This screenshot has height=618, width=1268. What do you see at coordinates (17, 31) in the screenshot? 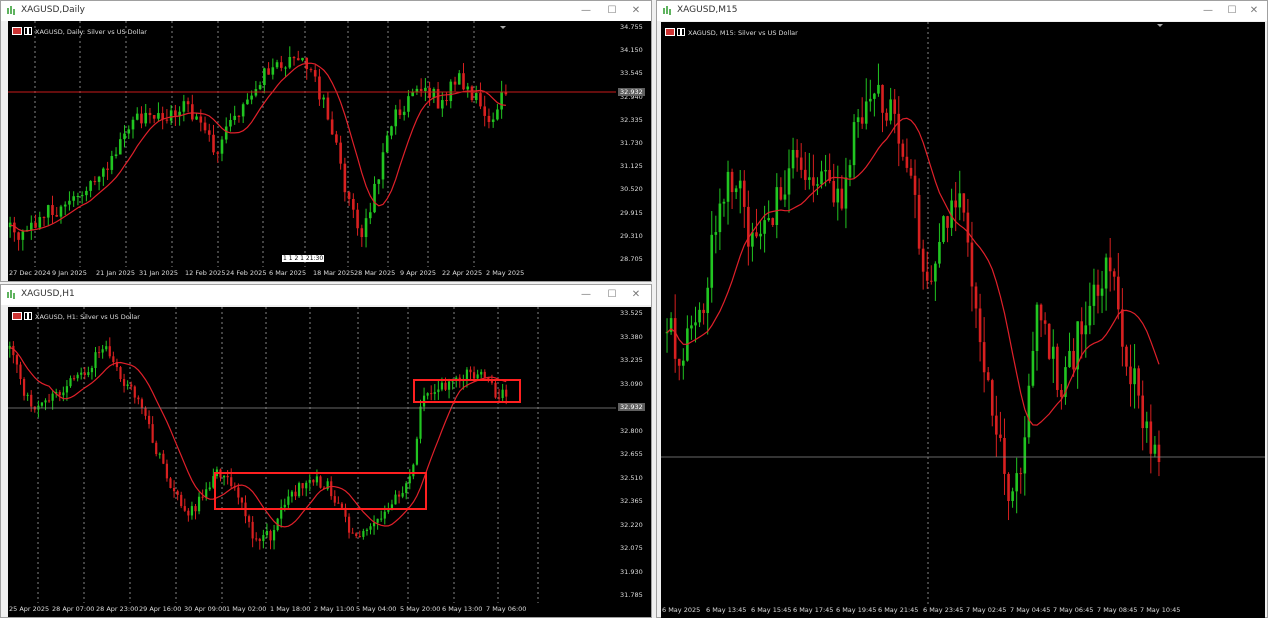
I see `flag-icon` at bounding box center [17, 31].